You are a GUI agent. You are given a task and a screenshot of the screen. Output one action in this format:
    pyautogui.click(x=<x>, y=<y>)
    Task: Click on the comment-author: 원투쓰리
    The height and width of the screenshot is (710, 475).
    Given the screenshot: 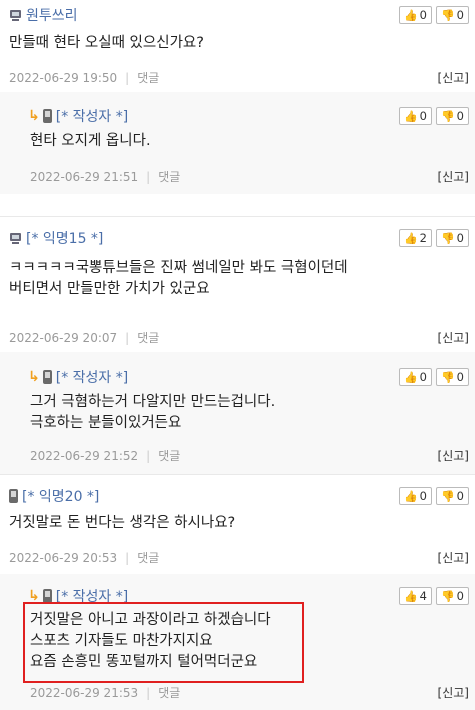 What is the action you would take?
    pyautogui.click(x=43, y=15)
    